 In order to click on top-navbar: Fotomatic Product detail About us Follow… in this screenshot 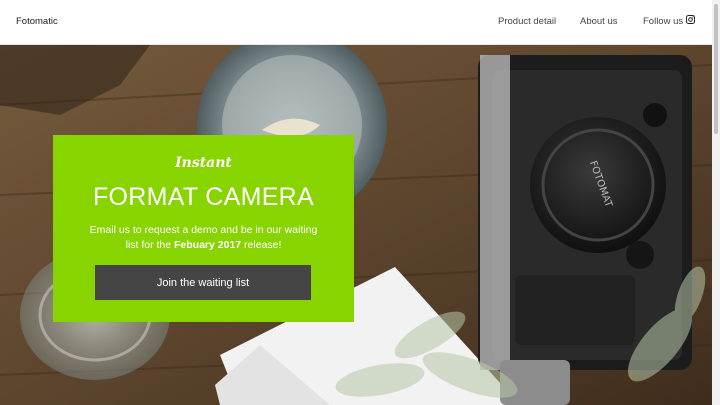, I will do `click(356, 22)`.